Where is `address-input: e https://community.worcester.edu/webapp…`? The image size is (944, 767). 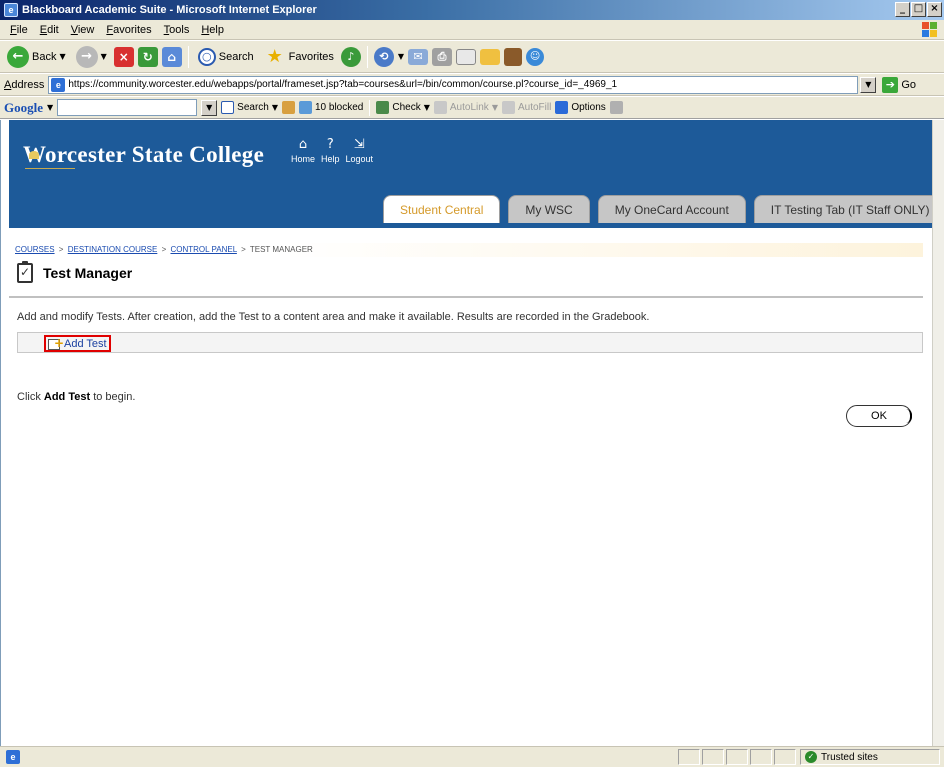 address-input: e https://community.worcester.edu/webapp… is located at coordinates (453, 84).